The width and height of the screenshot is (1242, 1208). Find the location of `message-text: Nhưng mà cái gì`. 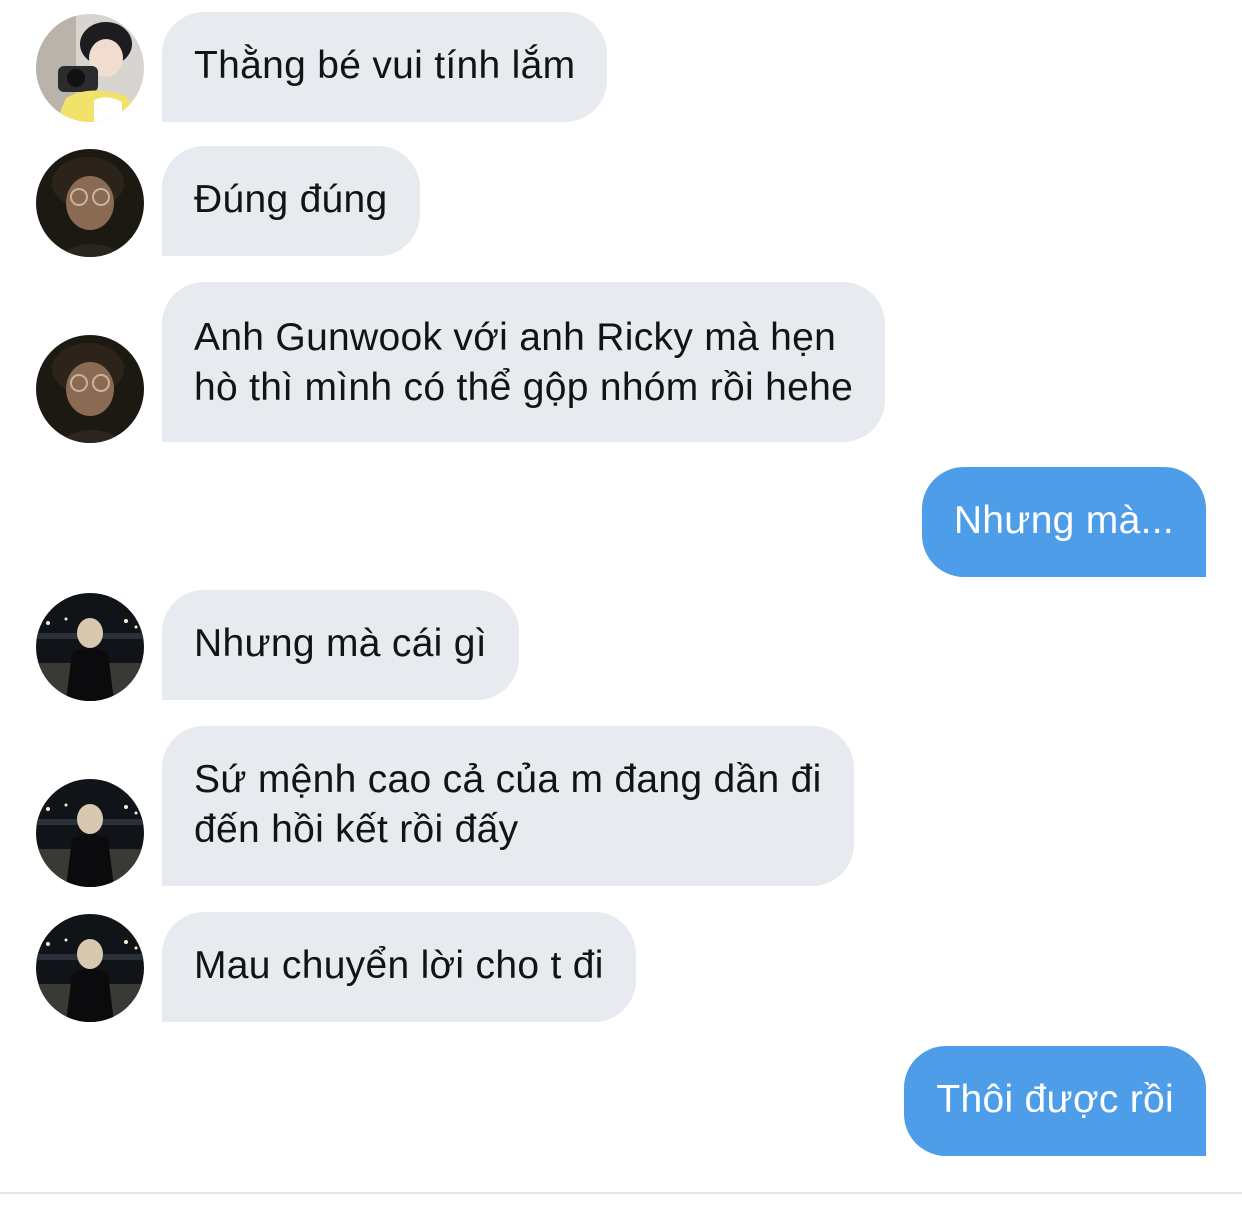

message-text: Nhưng mà cái gì is located at coordinates (340, 643).